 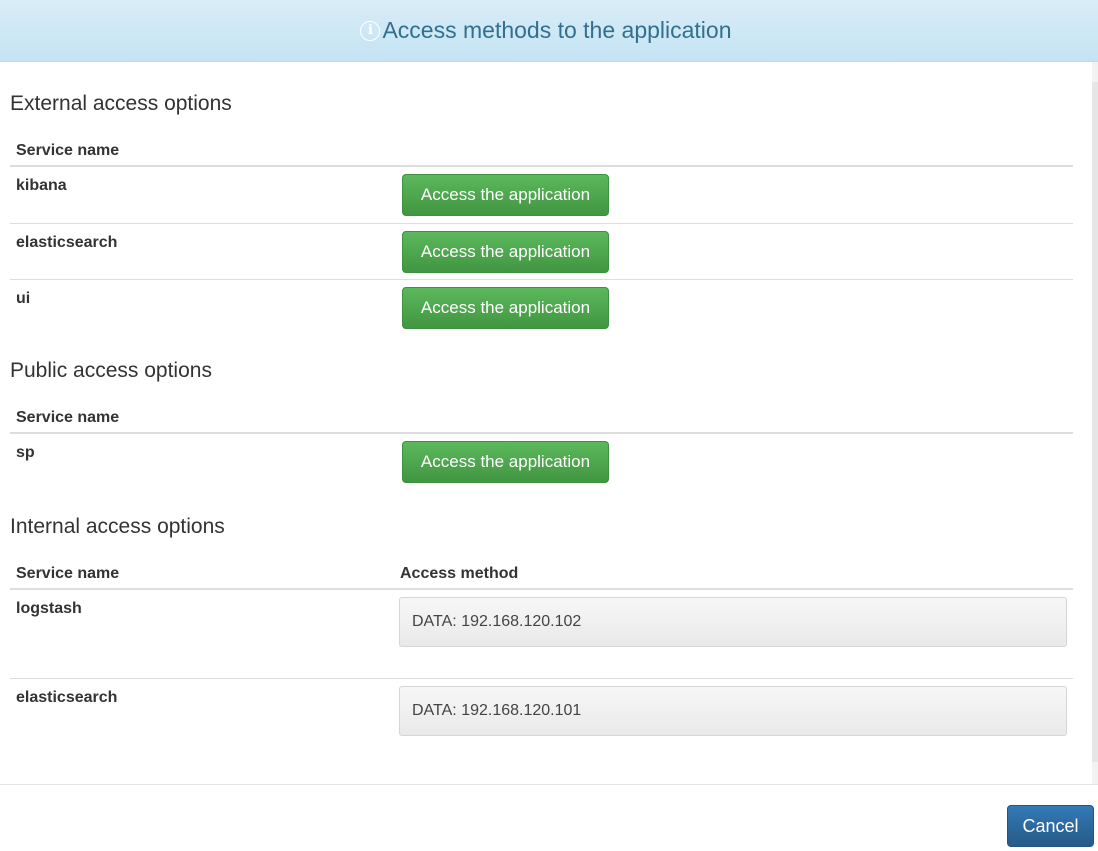 What do you see at coordinates (557, 30) in the screenshot?
I see `dialog-title: Access methods to the application` at bounding box center [557, 30].